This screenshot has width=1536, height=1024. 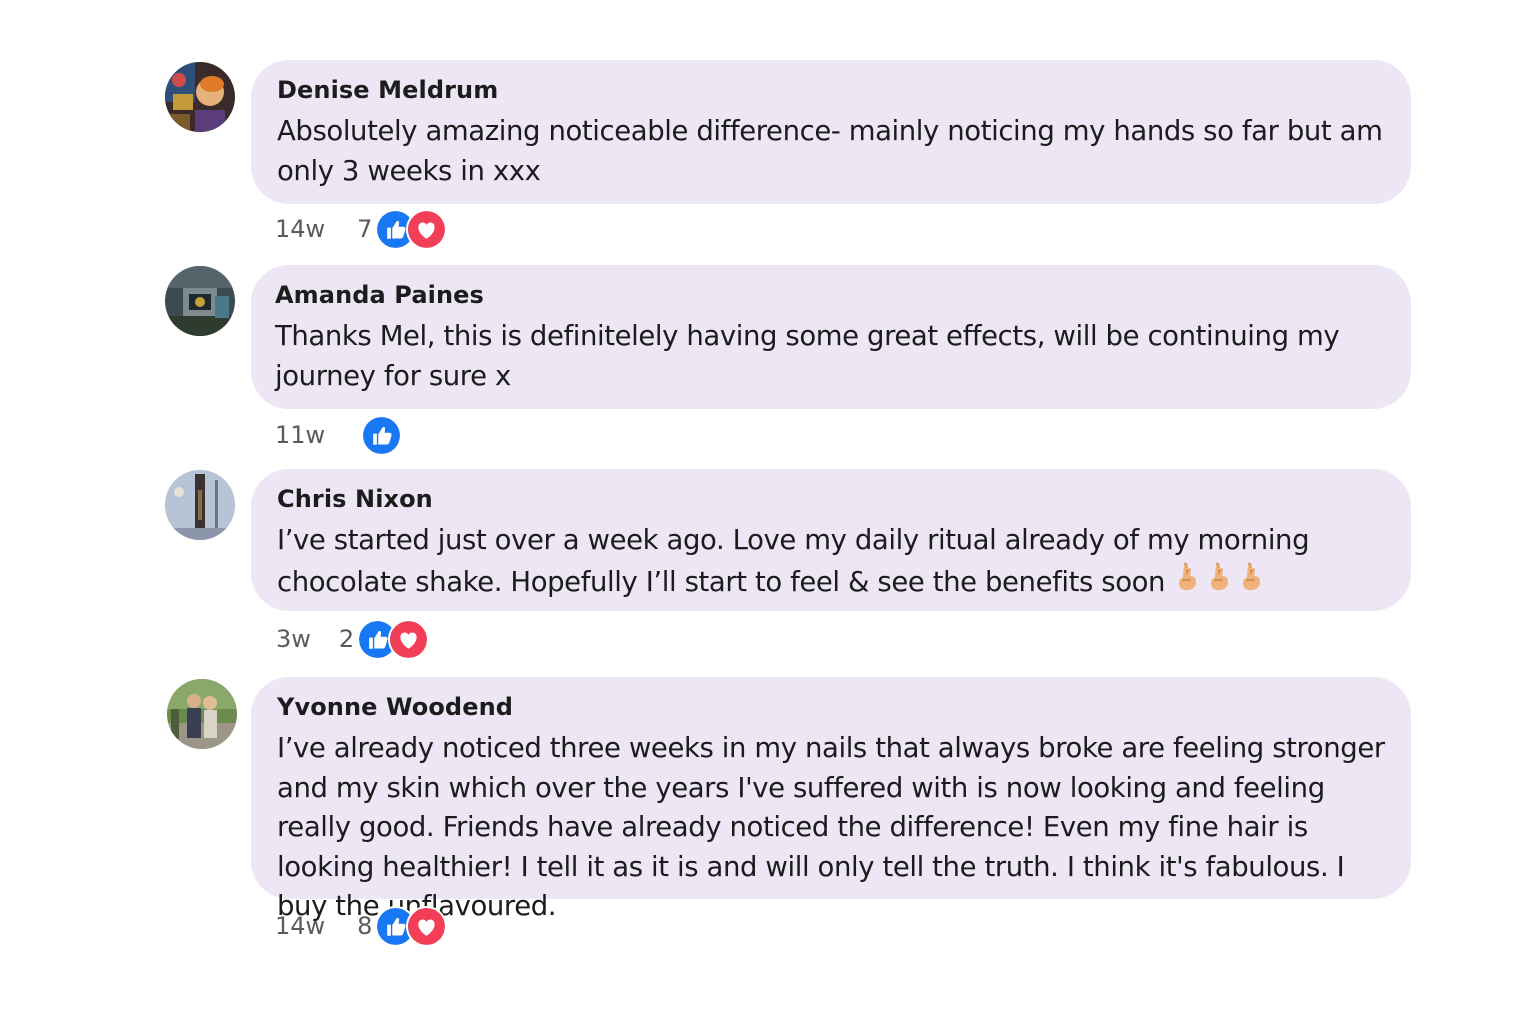 I want to click on comment-author: Chris Nixon, so click(x=831, y=499).